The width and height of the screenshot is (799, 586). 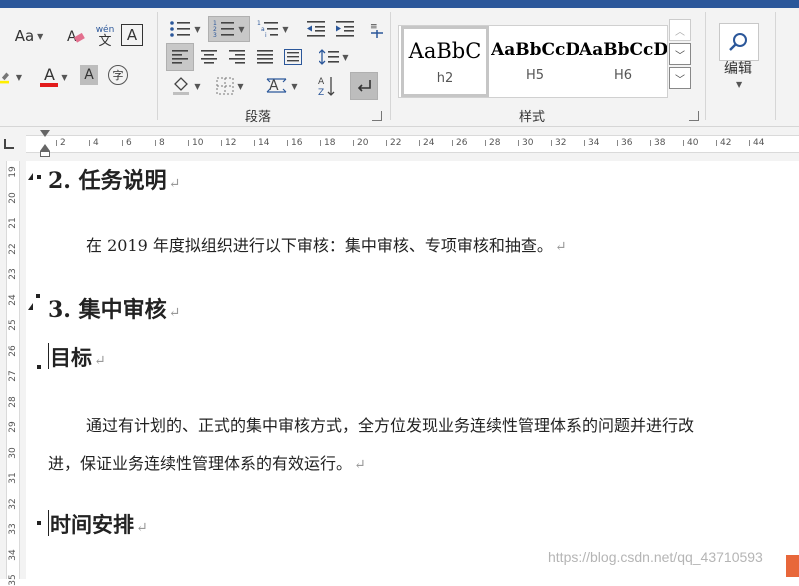 I want to click on tab-selector, so click(x=9, y=144).